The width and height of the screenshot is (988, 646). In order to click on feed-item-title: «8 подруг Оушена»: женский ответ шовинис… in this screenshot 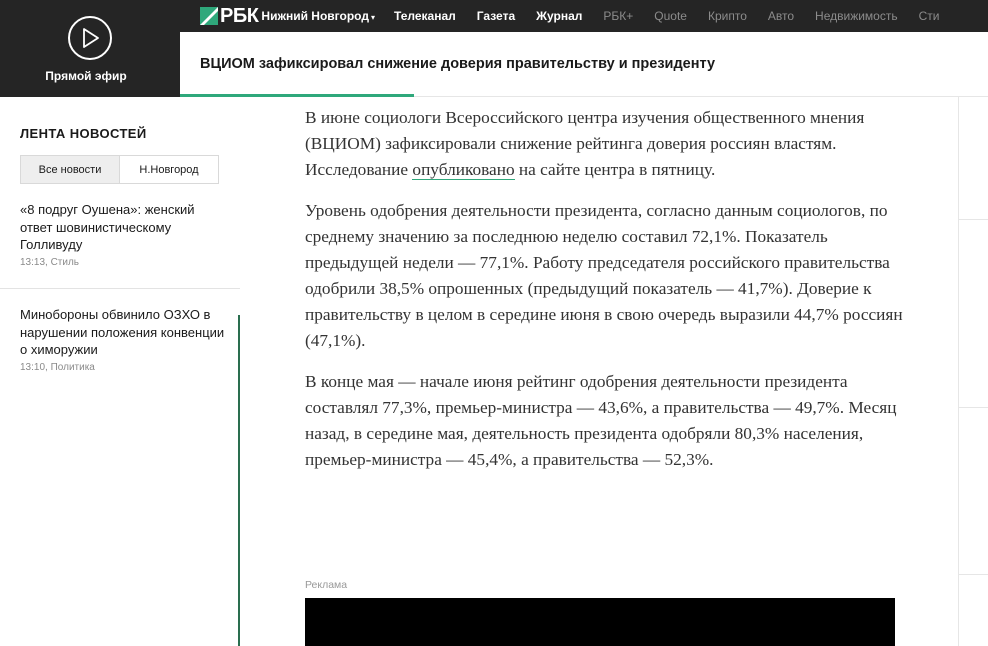, I will do `click(122, 227)`.